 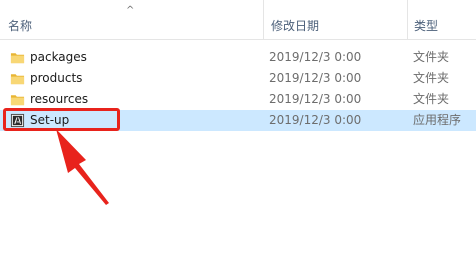 What do you see at coordinates (58, 57) in the screenshot?
I see `file-name: packages` at bounding box center [58, 57].